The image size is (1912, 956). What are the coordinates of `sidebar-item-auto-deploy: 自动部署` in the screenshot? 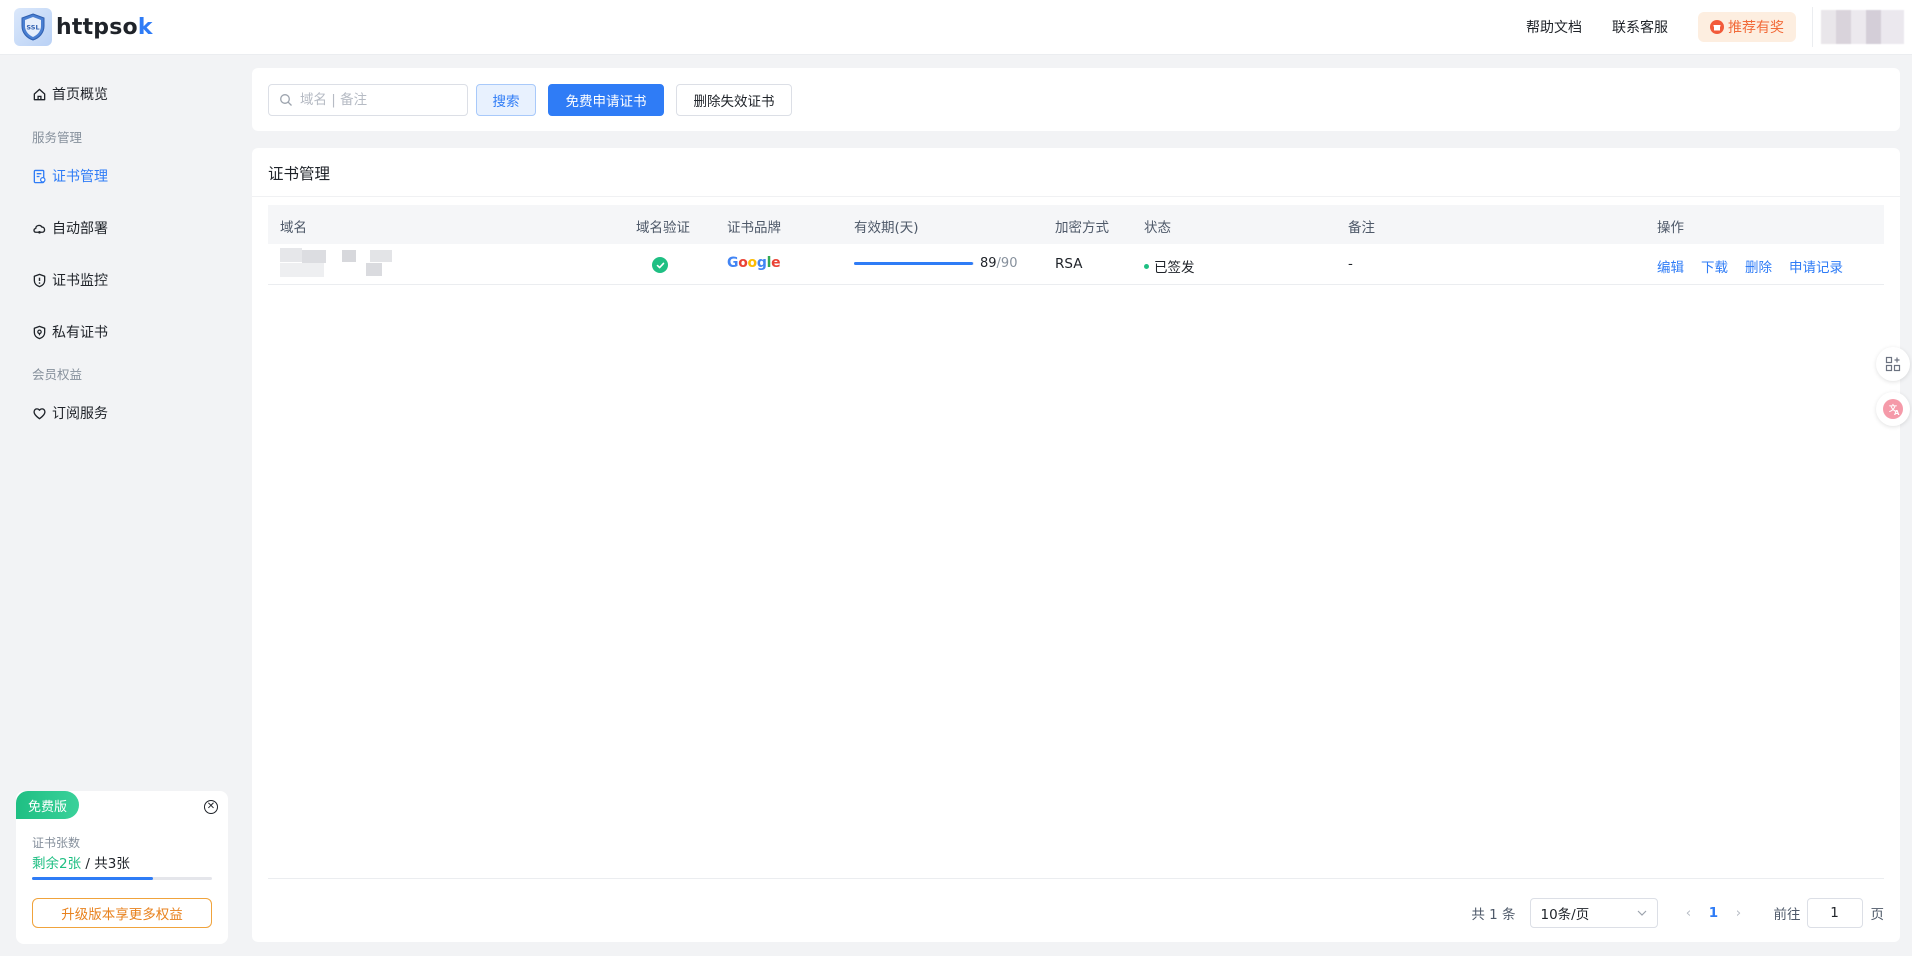 It's located at (70, 228).